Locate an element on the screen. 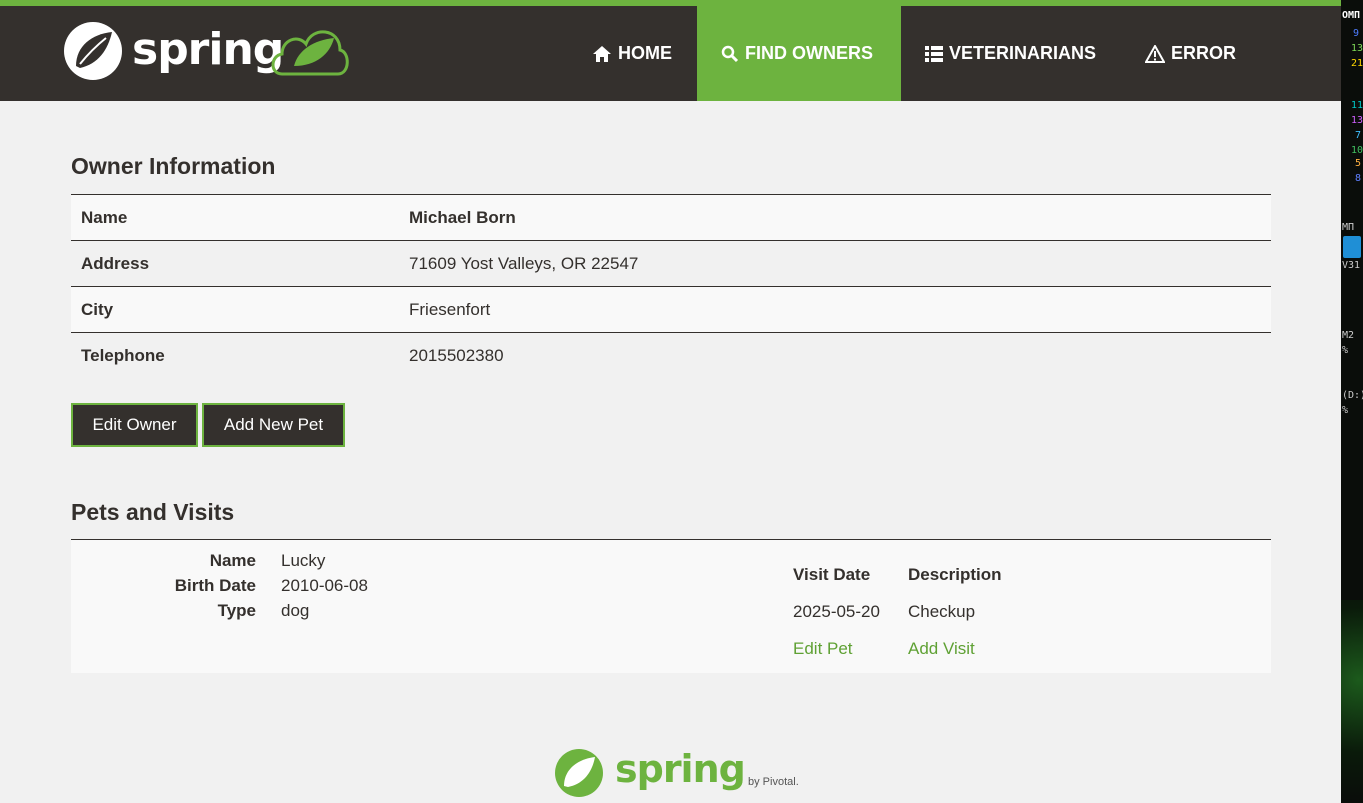 The image size is (1363, 803). owner-address: 71609 Yost Valleys, OR 22547 is located at coordinates (524, 263).